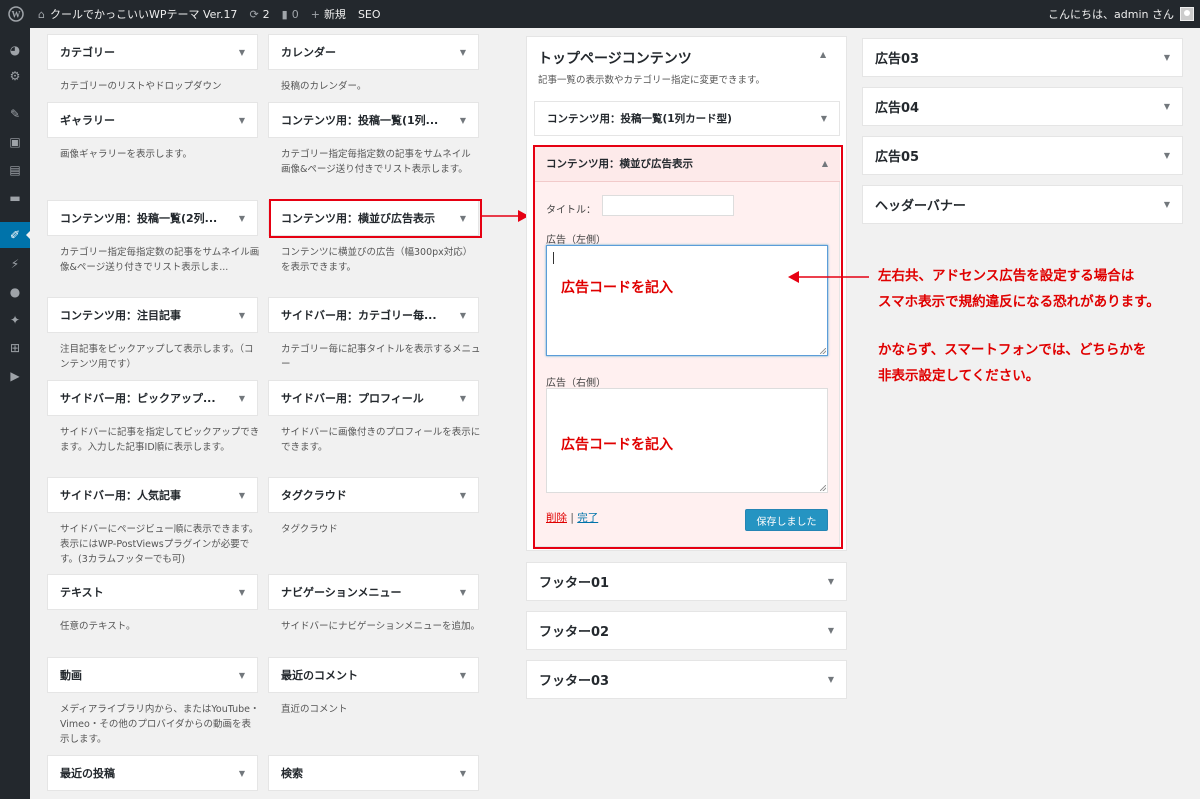 The height and width of the screenshot is (799, 1200). What do you see at coordinates (686, 581) in the screenshot?
I see `sidebar-area-footer01: フッター01 ▼` at bounding box center [686, 581].